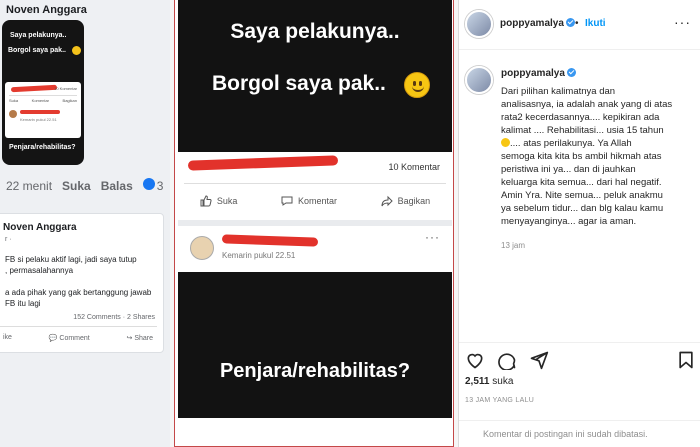 Image resolution: width=700 pixels, height=447 pixels. Describe the element at coordinates (140, 338) in the screenshot. I see `share-button: ↪ Share` at that location.